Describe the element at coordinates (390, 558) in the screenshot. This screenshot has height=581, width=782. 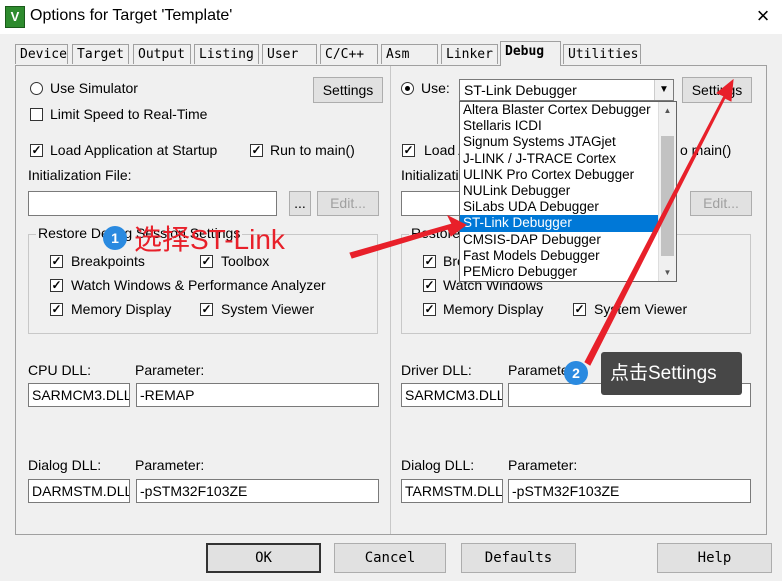
I see `cancel-button: Cancel` at that location.